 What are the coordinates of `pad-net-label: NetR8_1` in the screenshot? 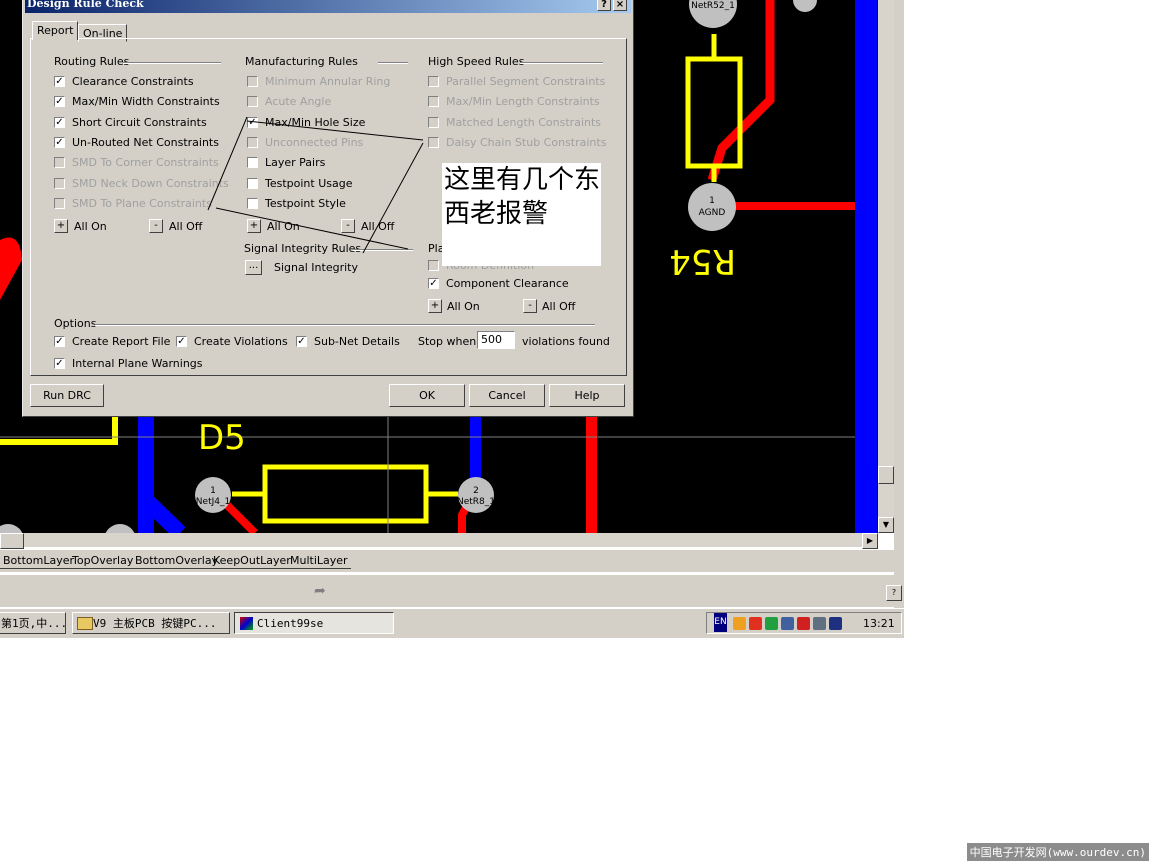 It's located at (476, 502).